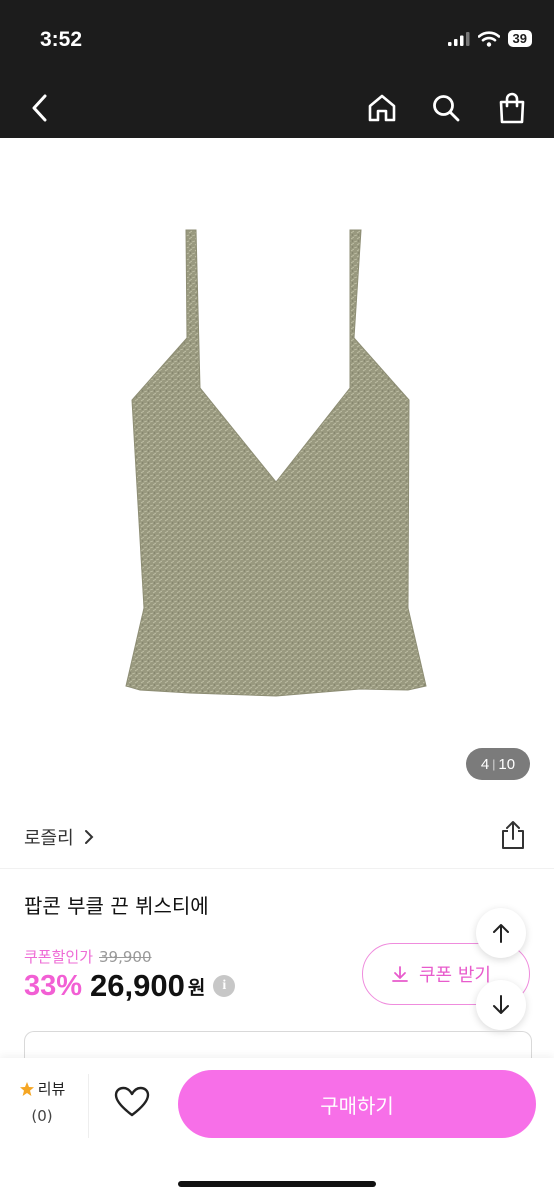  Describe the element at coordinates (116, 906) in the screenshot. I see `product-title: 팝콘 부클 끈 뷔스티에` at that location.